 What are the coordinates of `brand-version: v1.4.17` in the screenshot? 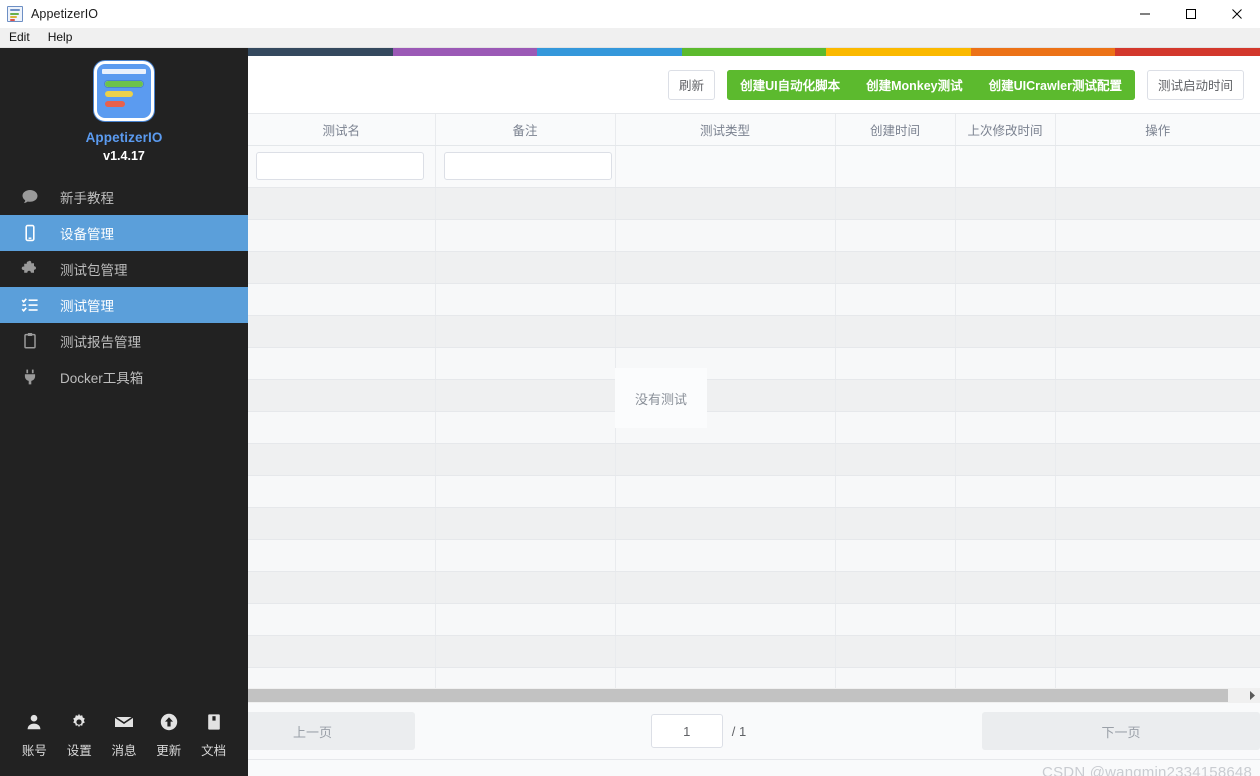 It's located at (124, 156).